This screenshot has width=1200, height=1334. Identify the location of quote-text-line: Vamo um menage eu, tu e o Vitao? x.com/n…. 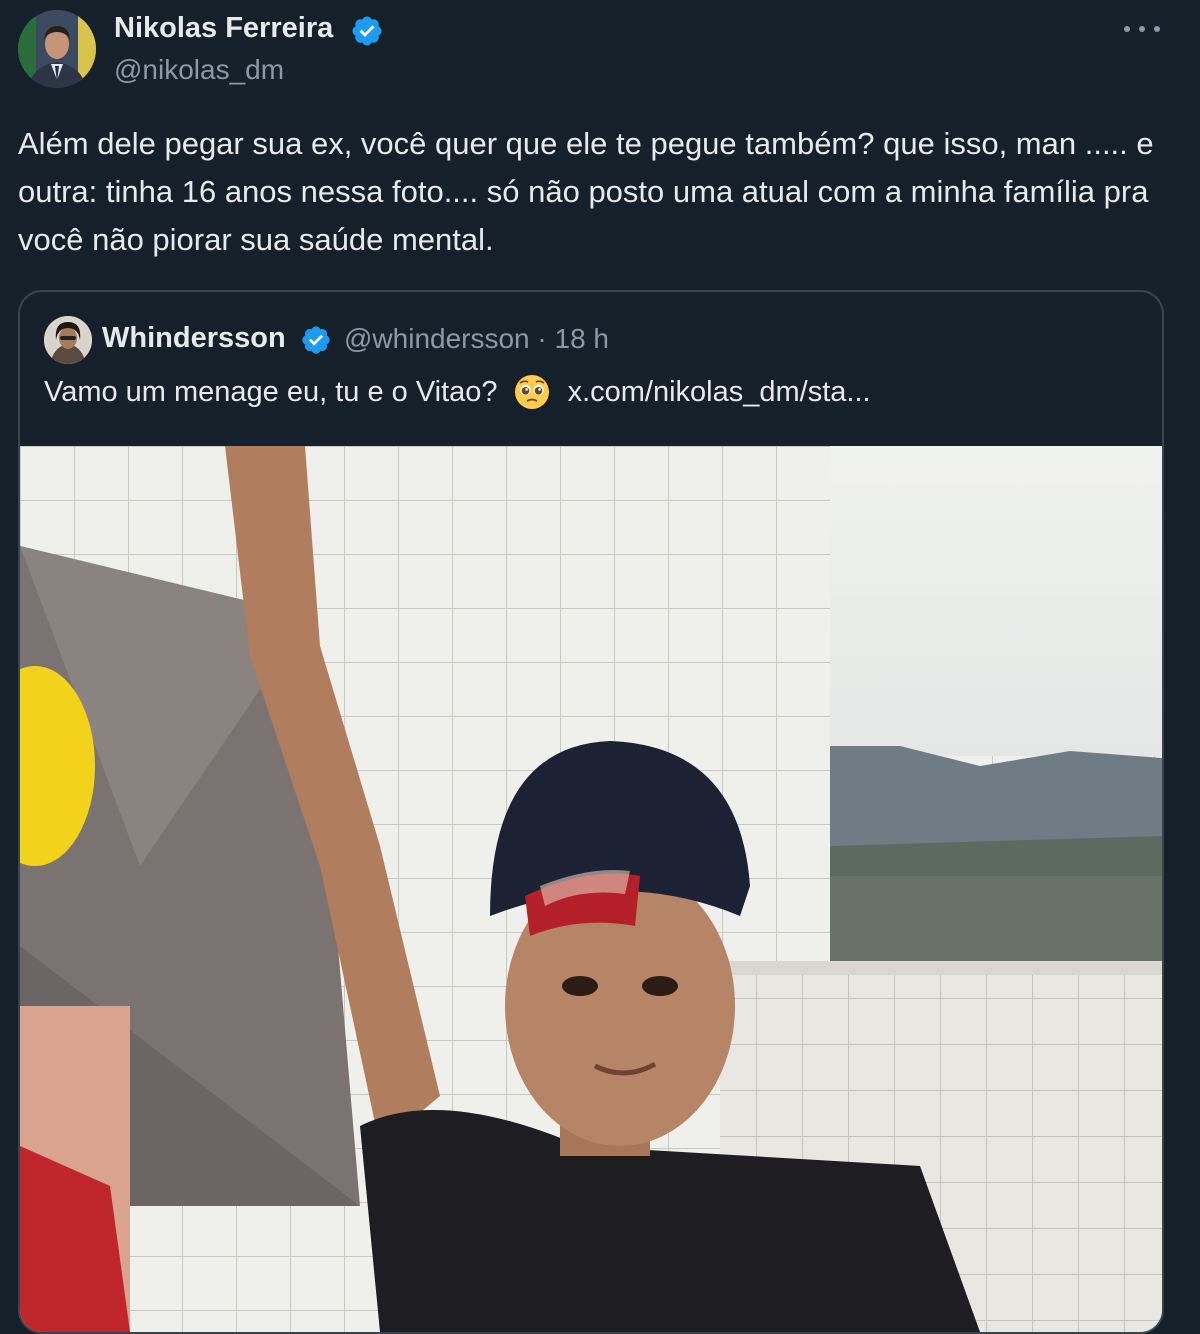
(457, 392).